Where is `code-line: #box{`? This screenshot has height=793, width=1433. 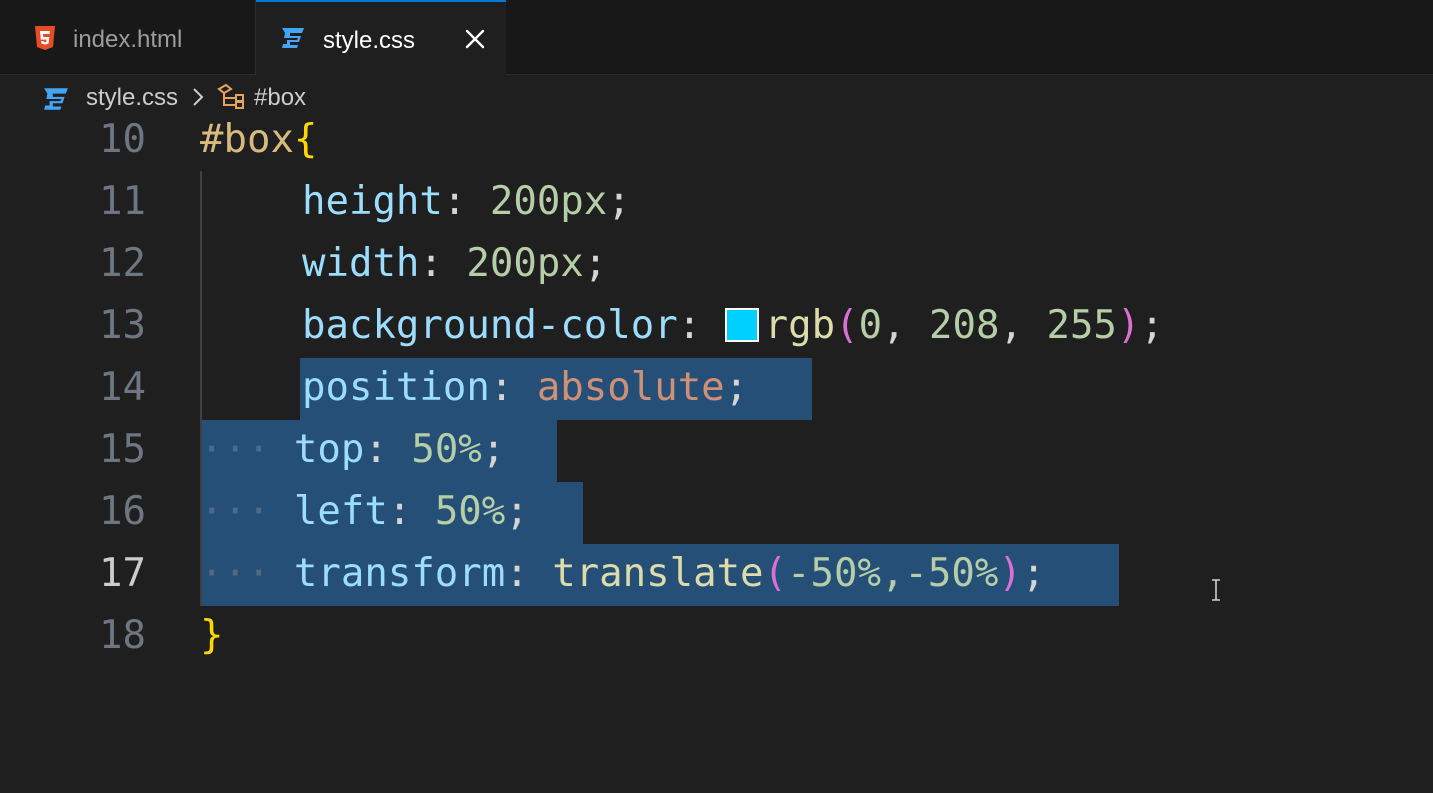
code-line: #box{ is located at coordinates (258, 140).